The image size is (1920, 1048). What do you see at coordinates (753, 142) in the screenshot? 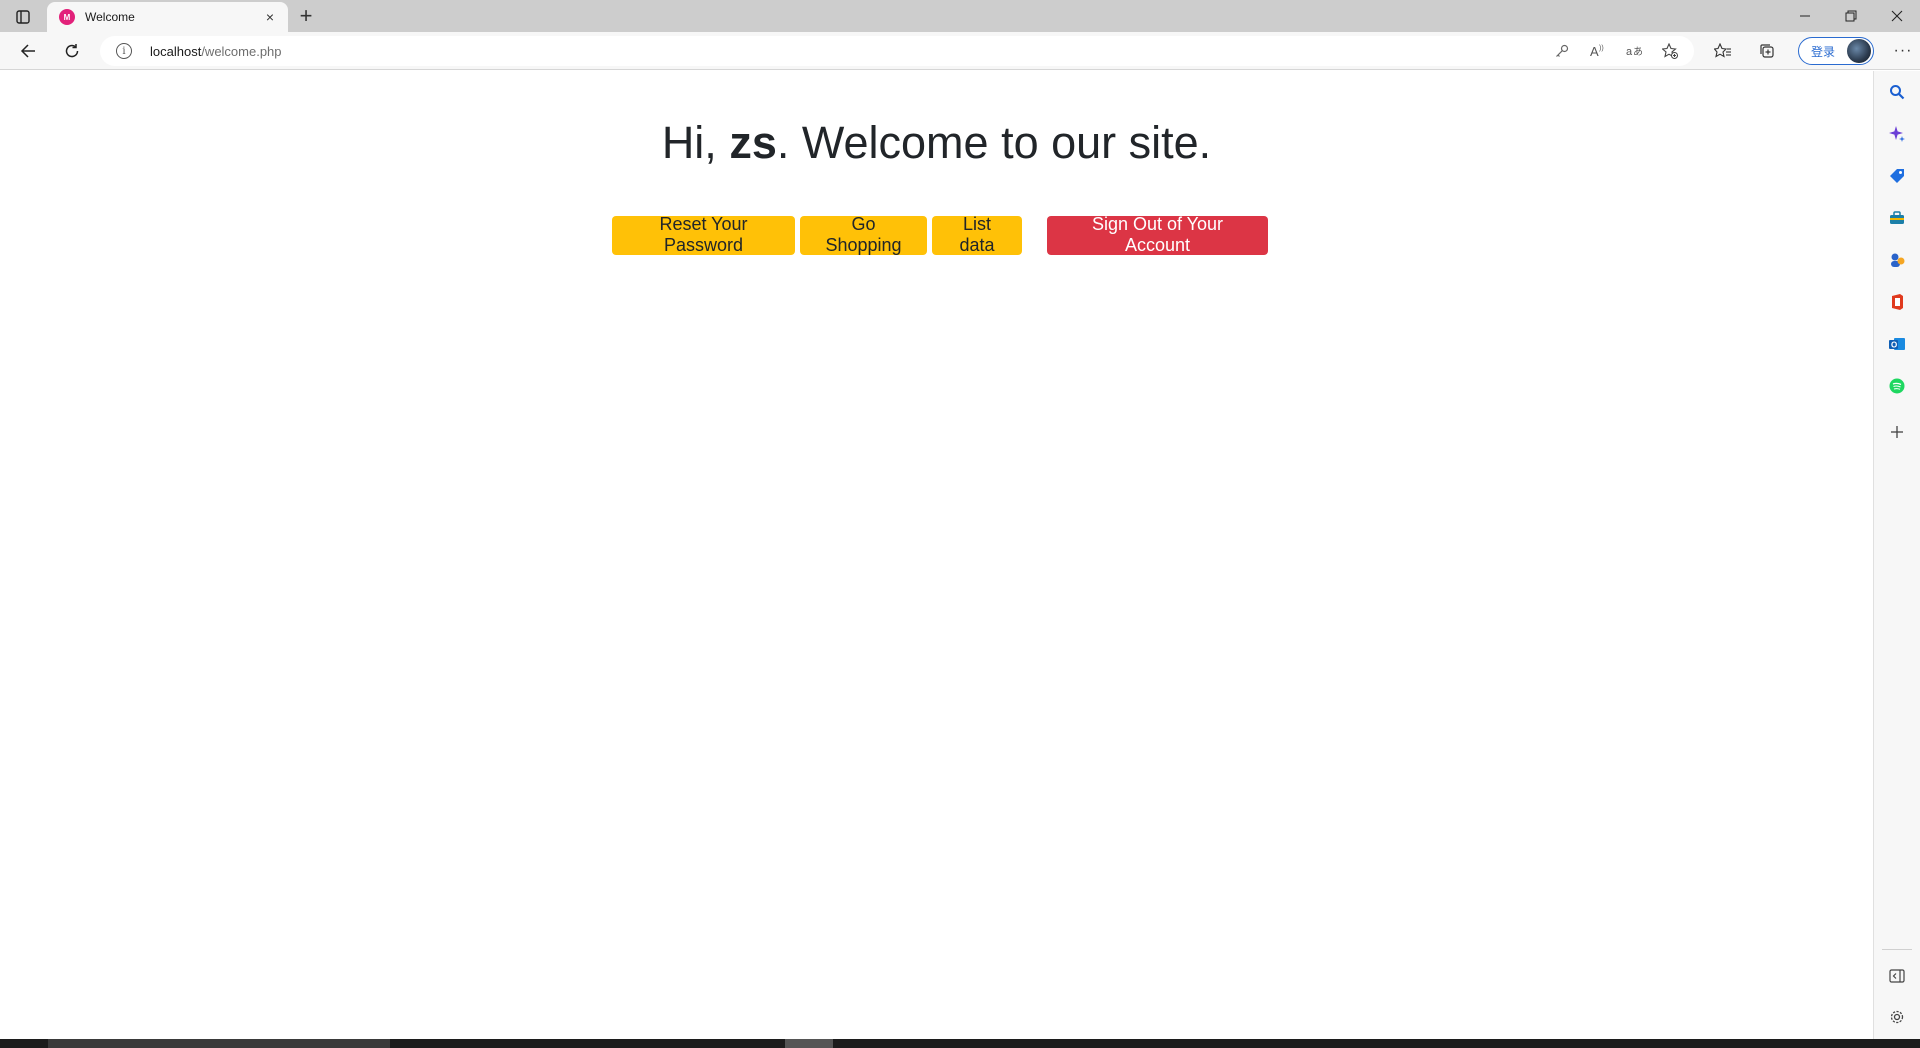
I see `username: zs` at bounding box center [753, 142].